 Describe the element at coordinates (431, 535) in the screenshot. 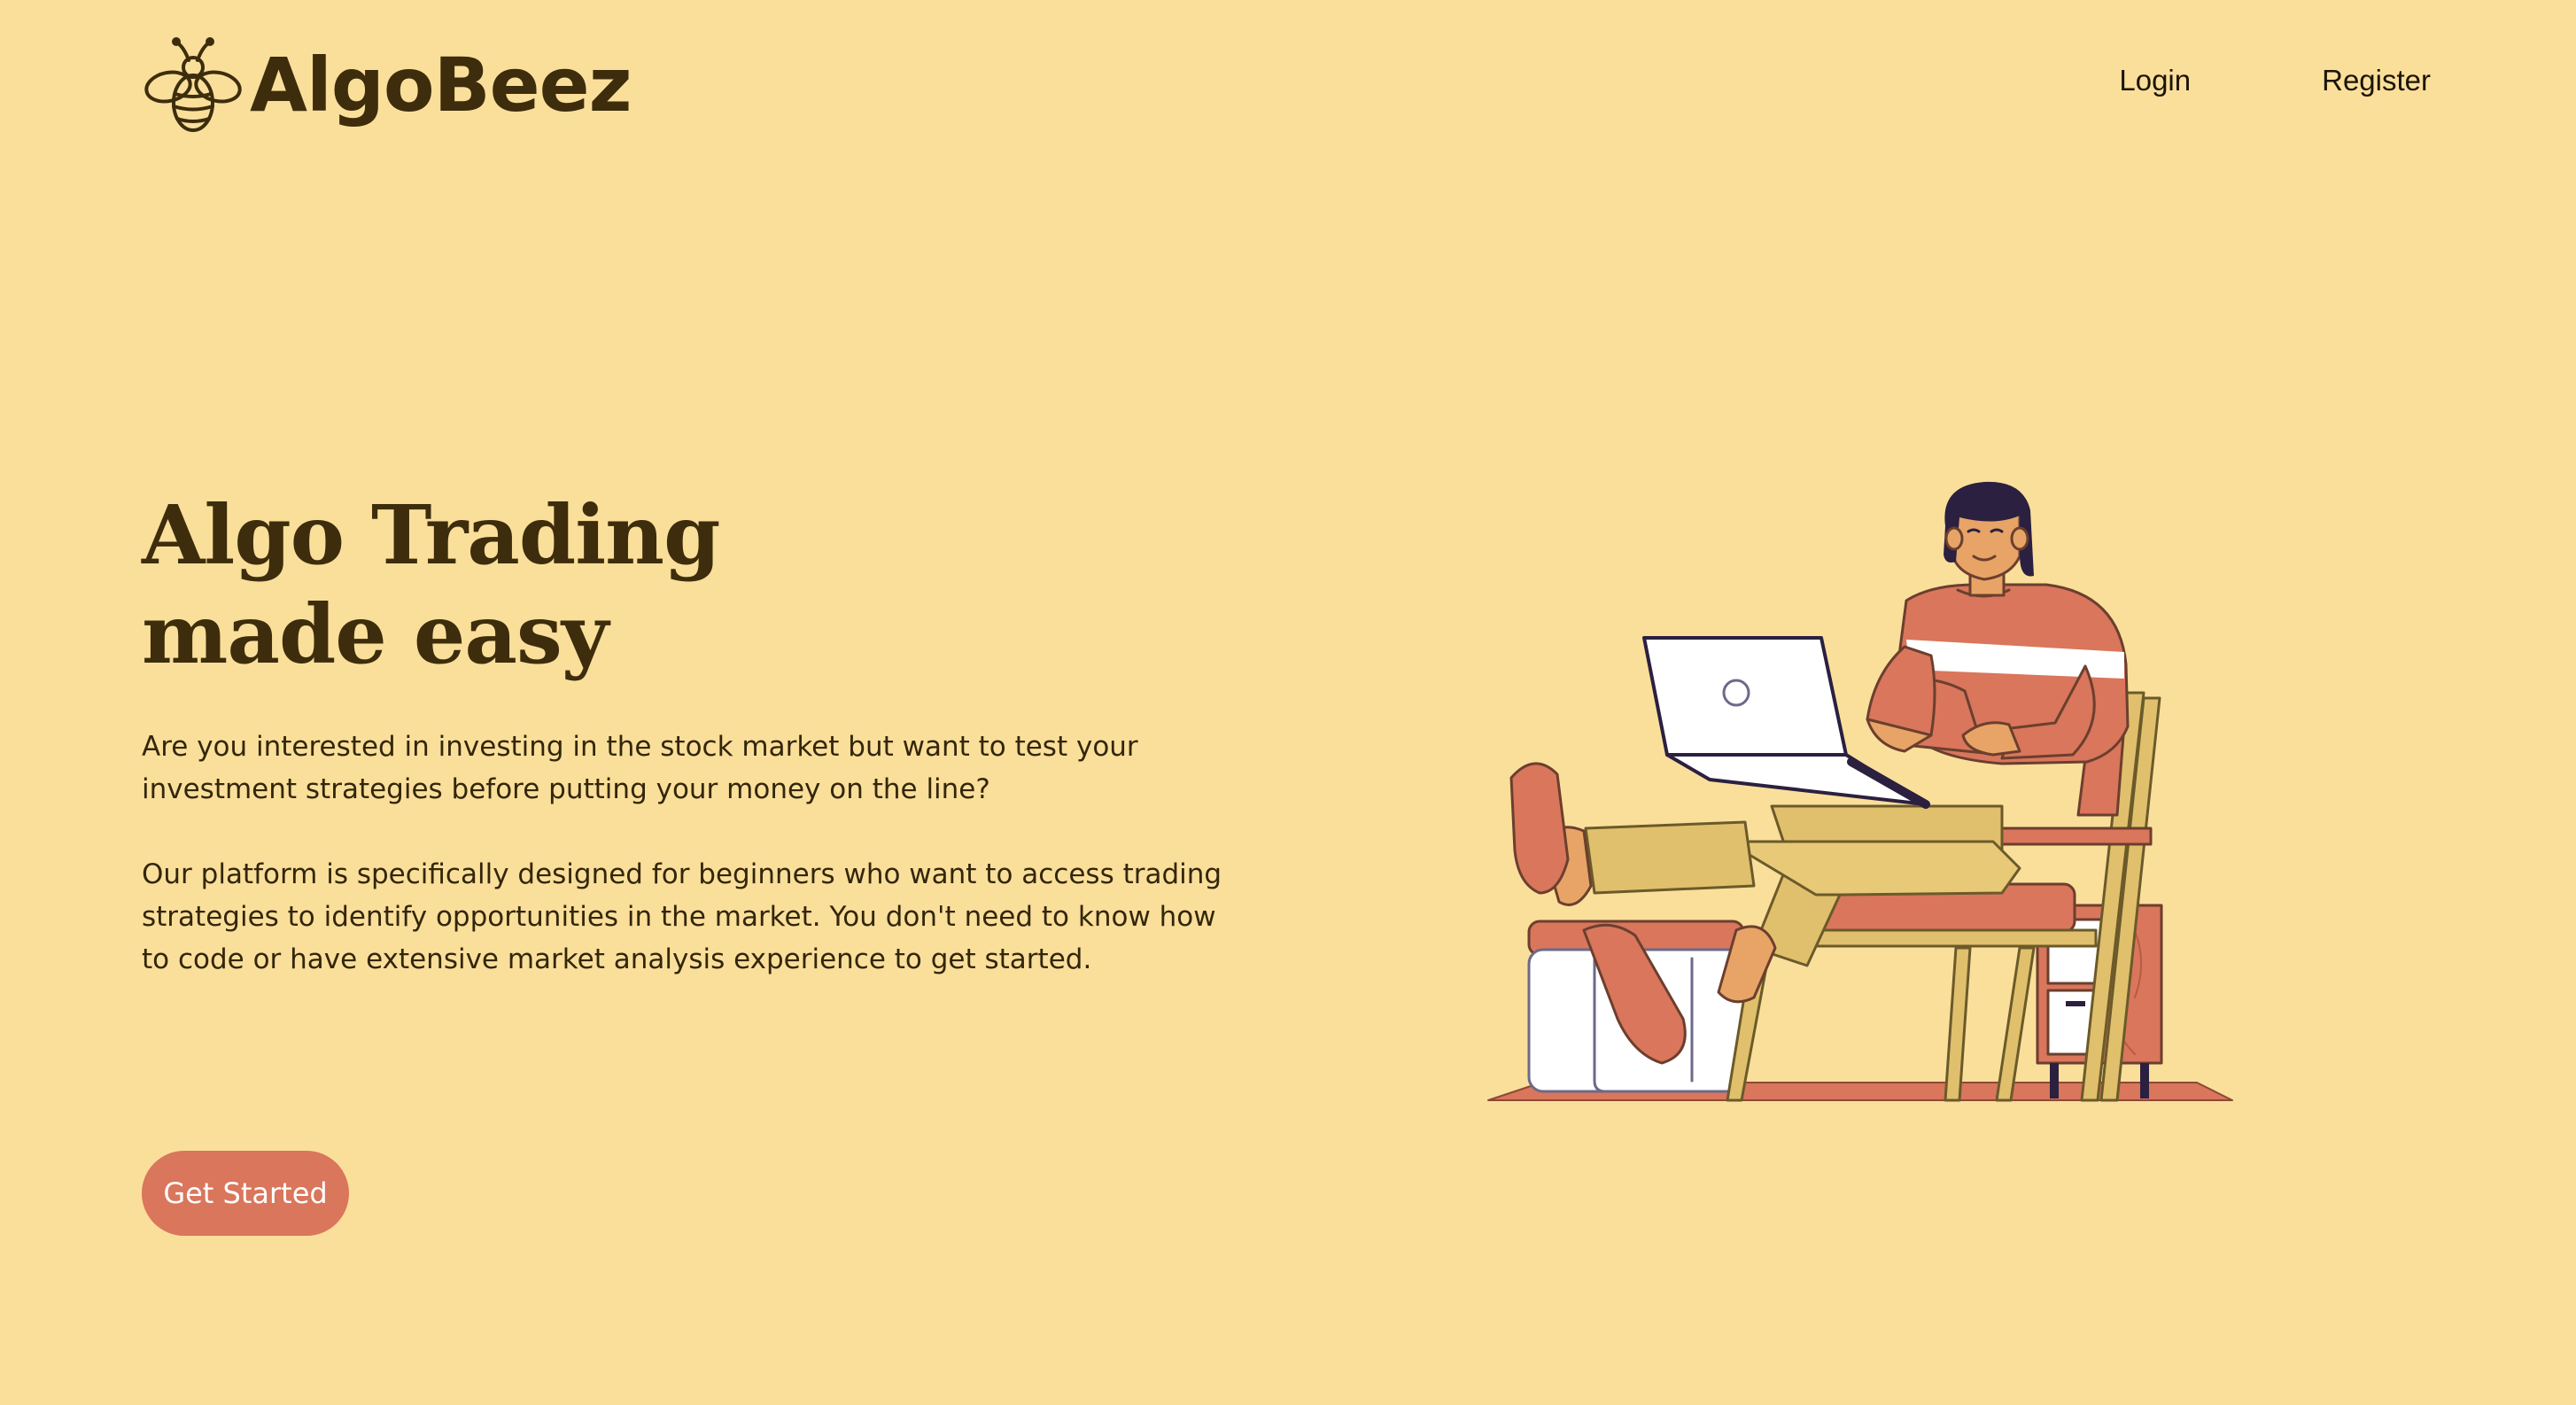

I see `hero-title-line-1: Algo Trading` at that location.